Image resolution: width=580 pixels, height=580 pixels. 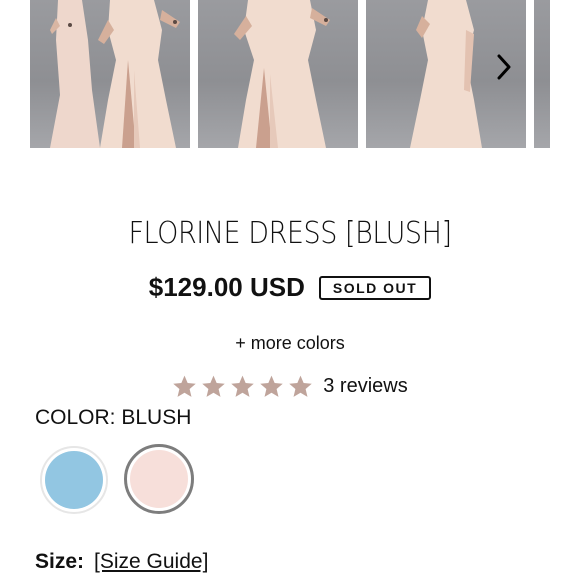 What do you see at coordinates (365, 386) in the screenshot?
I see `reviews-link: 3 reviews` at bounding box center [365, 386].